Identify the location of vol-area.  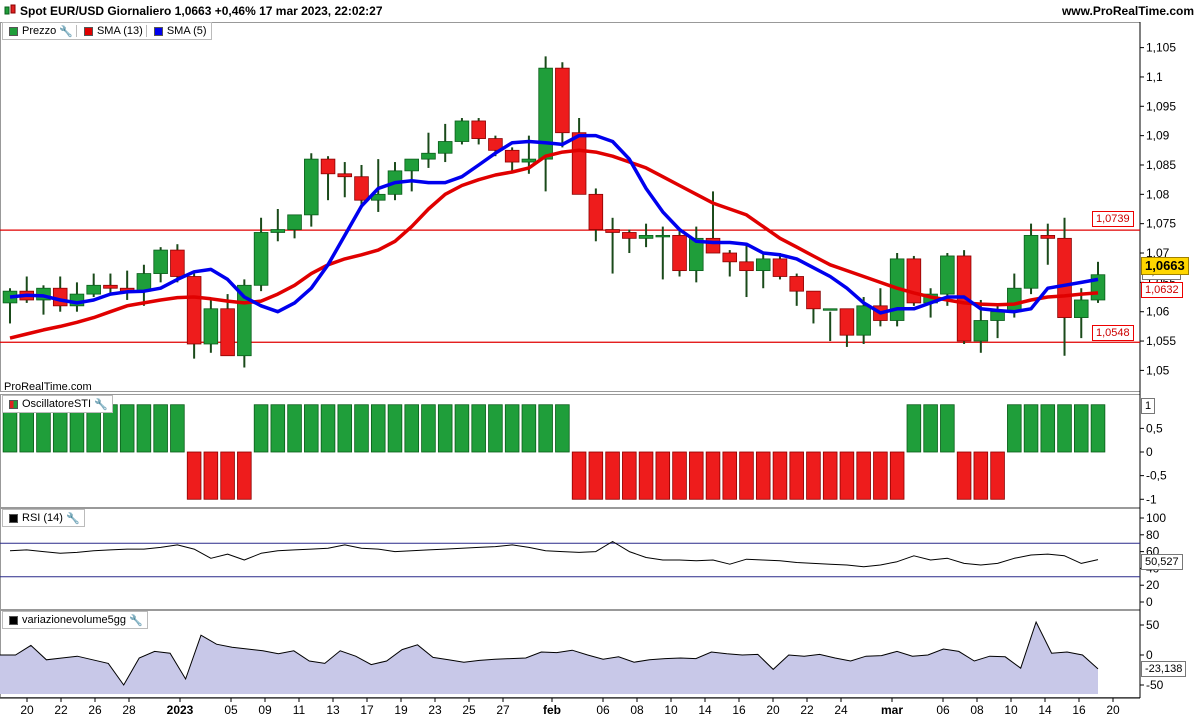
(549, 658).